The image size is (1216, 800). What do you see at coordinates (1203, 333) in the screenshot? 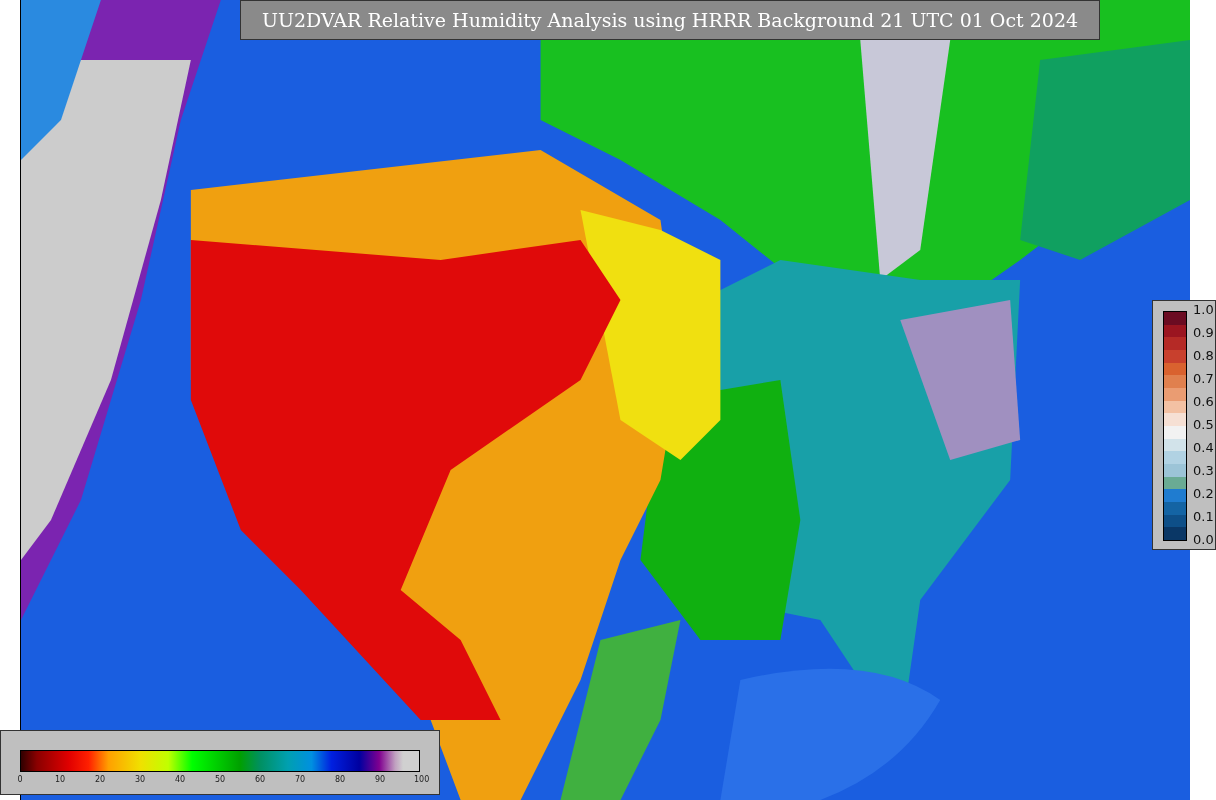
I see `legend-tick-label: 0.9` at bounding box center [1203, 333].